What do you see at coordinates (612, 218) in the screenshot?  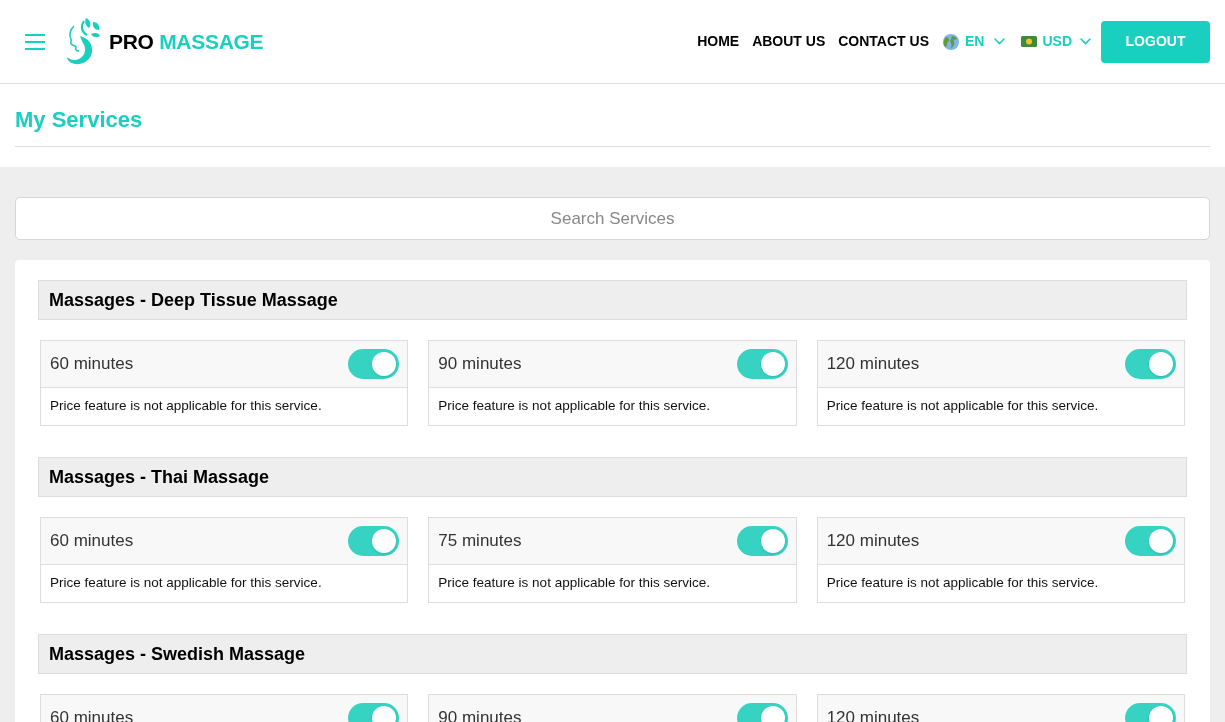 I see `search-field: Search Services` at bounding box center [612, 218].